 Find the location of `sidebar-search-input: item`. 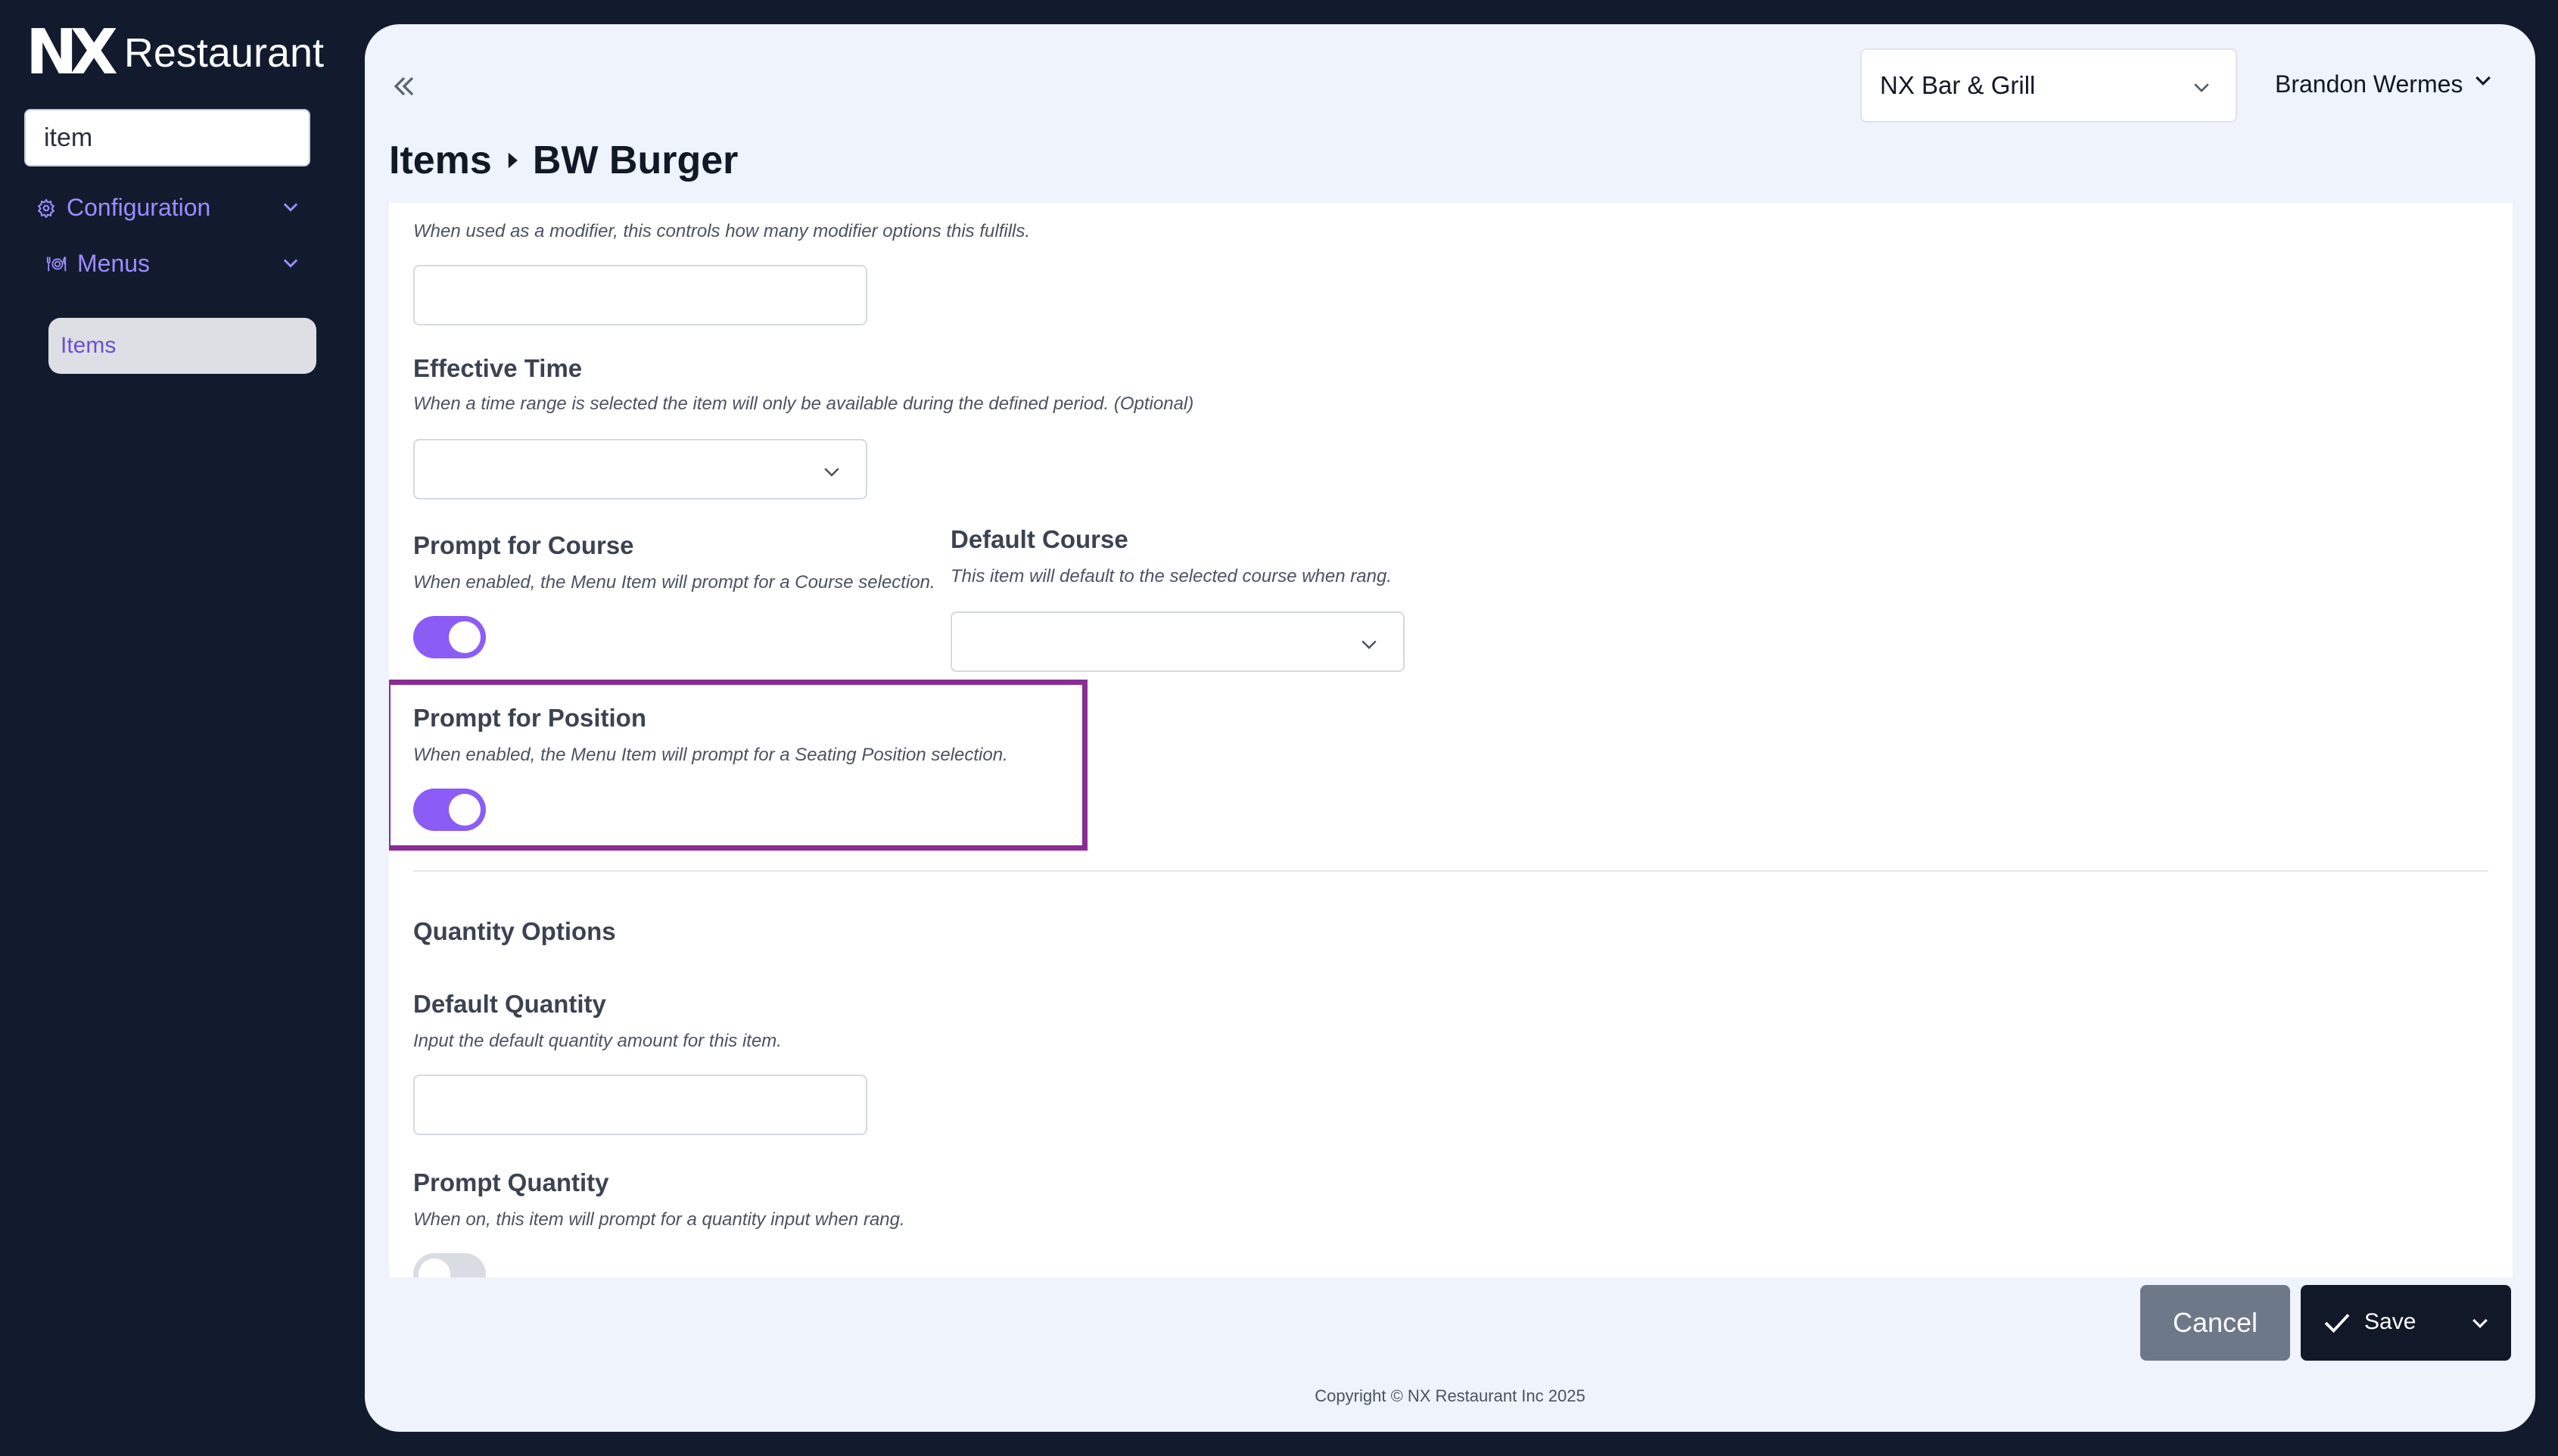

sidebar-search-input: item is located at coordinates (167, 137).